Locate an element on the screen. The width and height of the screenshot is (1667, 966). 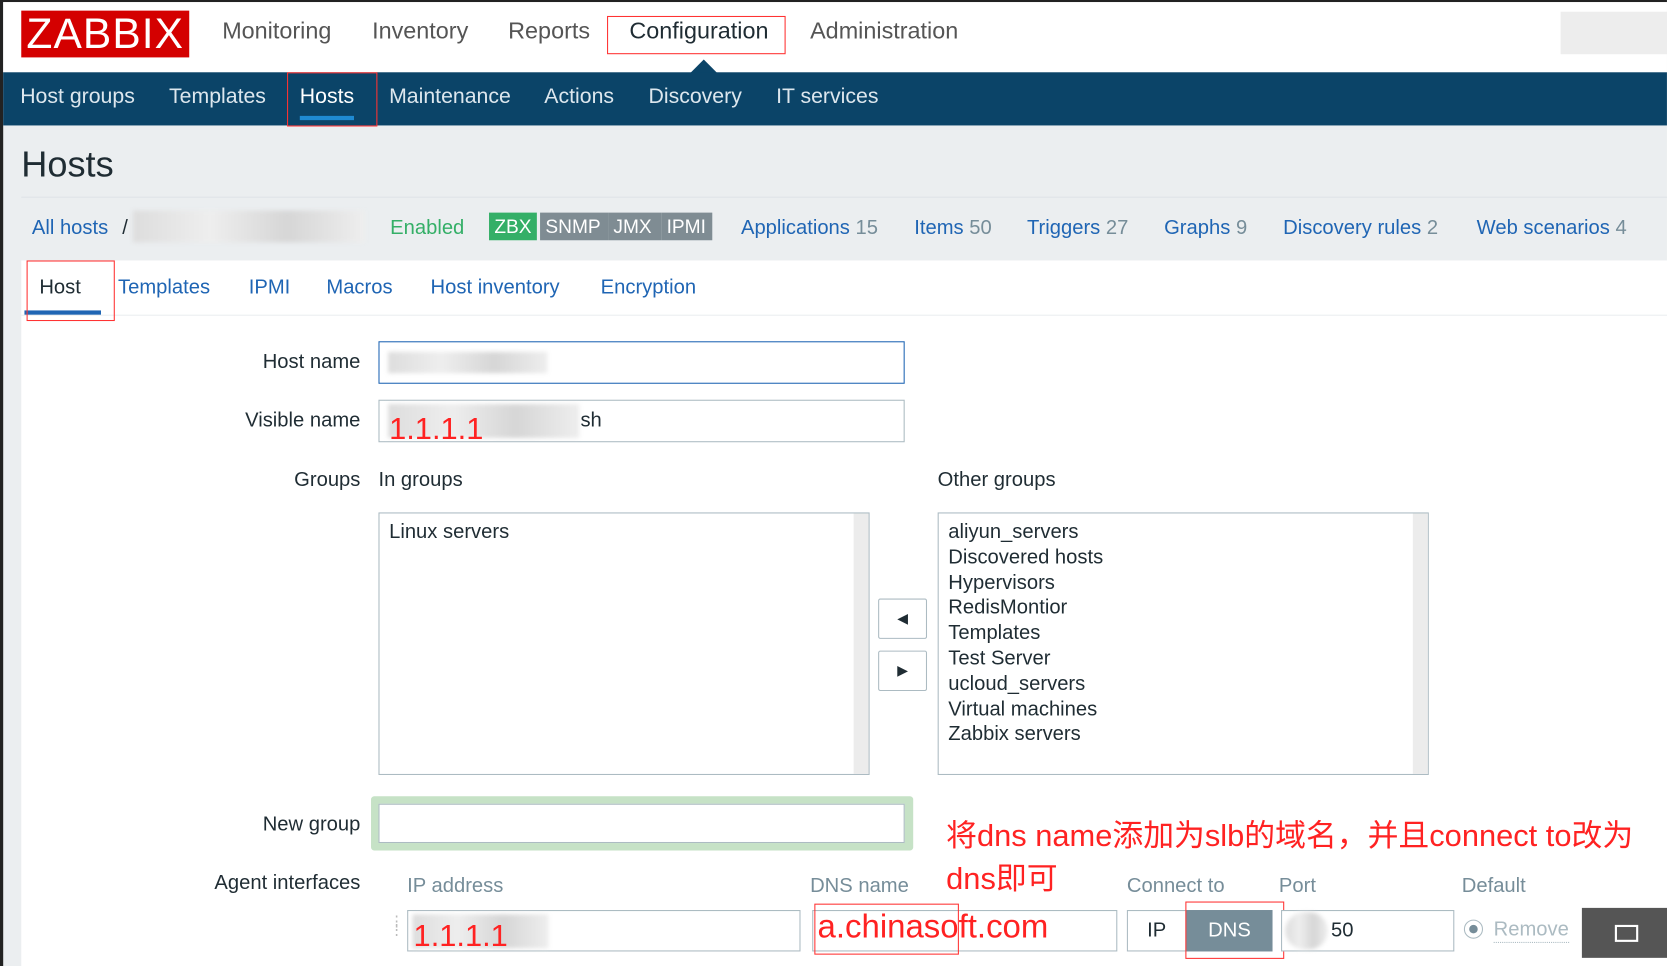
nav-monitoring: Monitoring is located at coordinates (276, 31).